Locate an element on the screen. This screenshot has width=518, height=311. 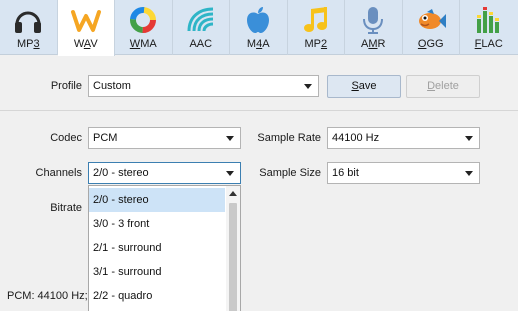
tab-label-wav: WAV is located at coordinates (85, 44).